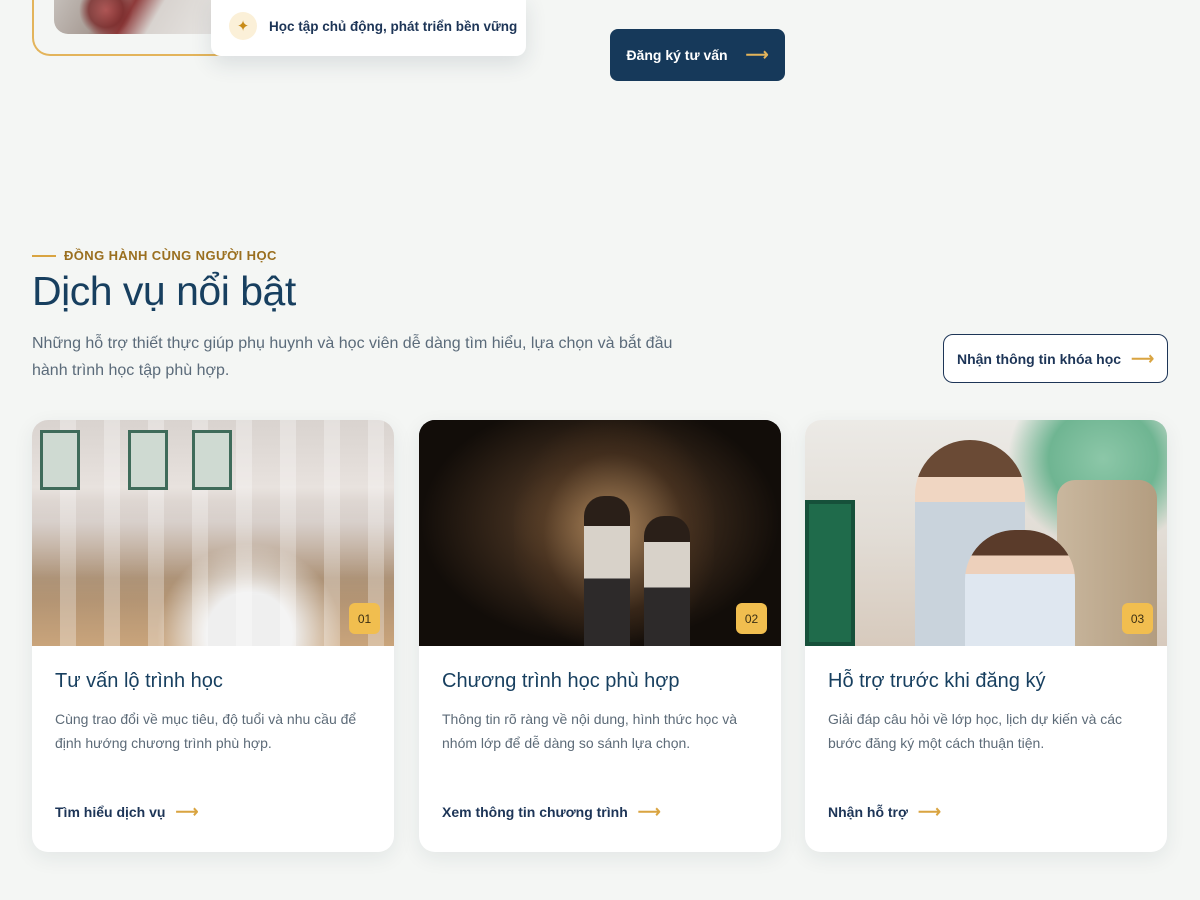 The width and height of the screenshot is (1200, 900). What do you see at coordinates (213, 533) in the screenshot?
I see `classroom-photo: 01` at bounding box center [213, 533].